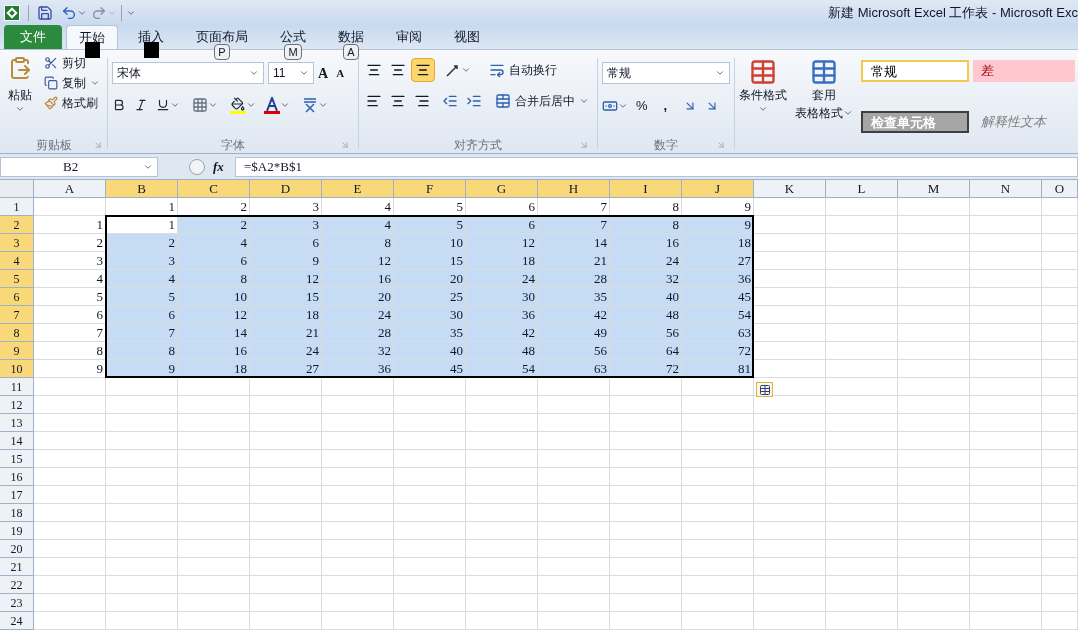 The height and width of the screenshot is (637, 1078). What do you see at coordinates (72, 83) in the screenshot?
I see `copy-button: 复制` at bounding box center [72, 83].